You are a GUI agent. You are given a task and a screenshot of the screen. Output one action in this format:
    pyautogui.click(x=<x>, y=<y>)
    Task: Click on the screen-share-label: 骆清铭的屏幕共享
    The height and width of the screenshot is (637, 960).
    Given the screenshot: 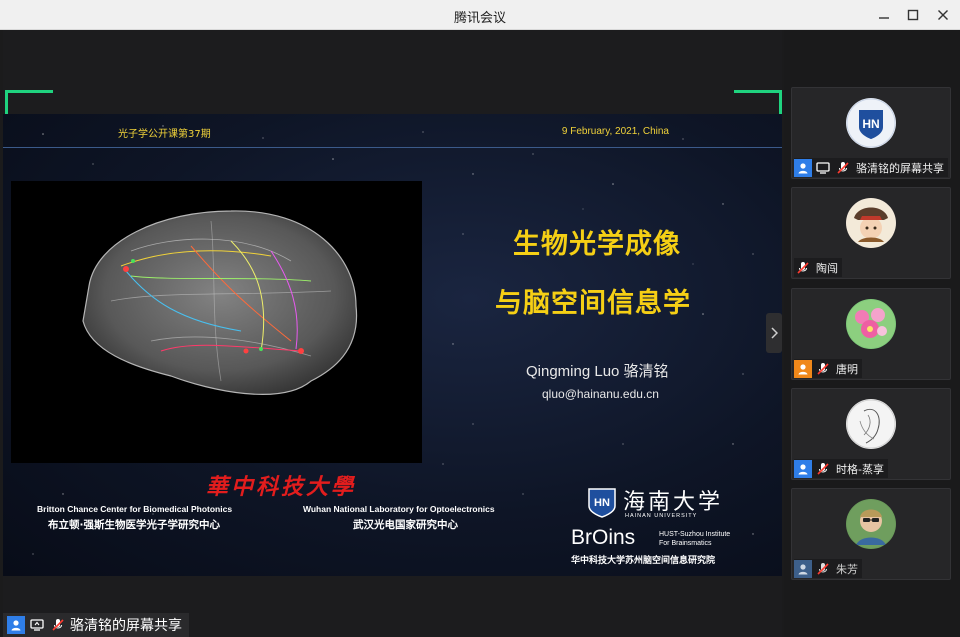 What is the action you would take?
    pyautogui.click(x=96, y=625)
    